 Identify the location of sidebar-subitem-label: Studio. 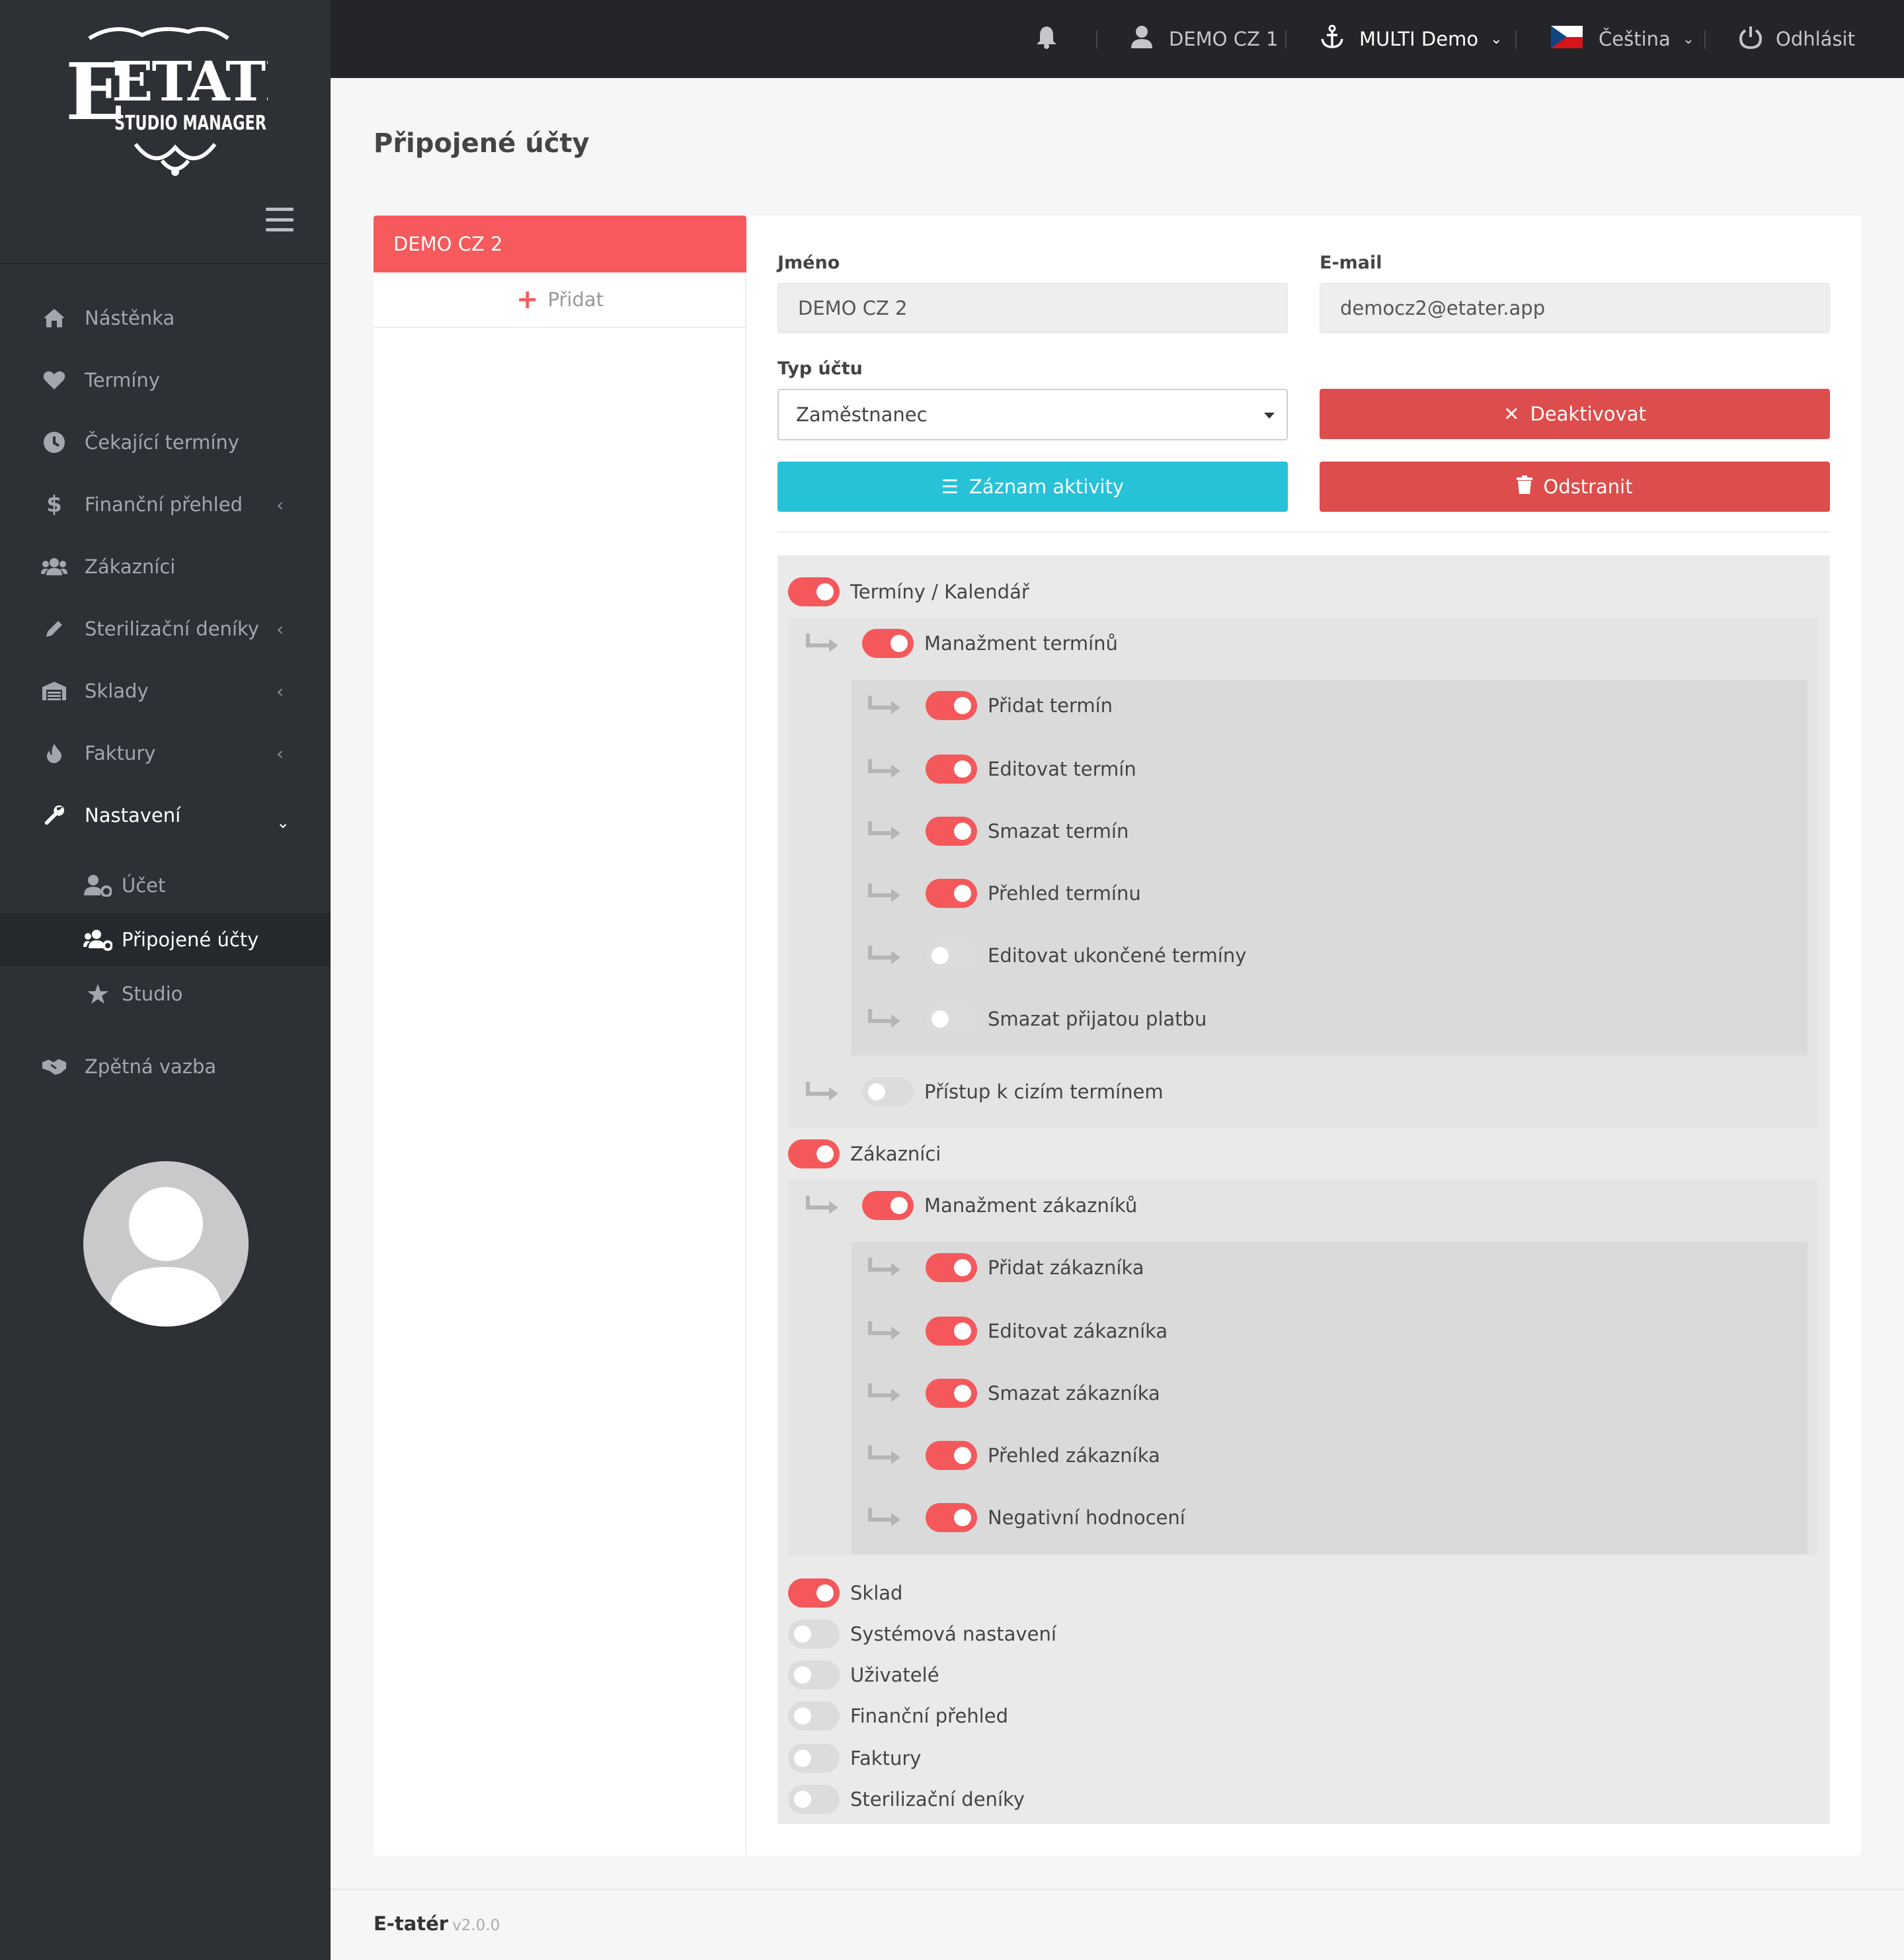
(152, 994).